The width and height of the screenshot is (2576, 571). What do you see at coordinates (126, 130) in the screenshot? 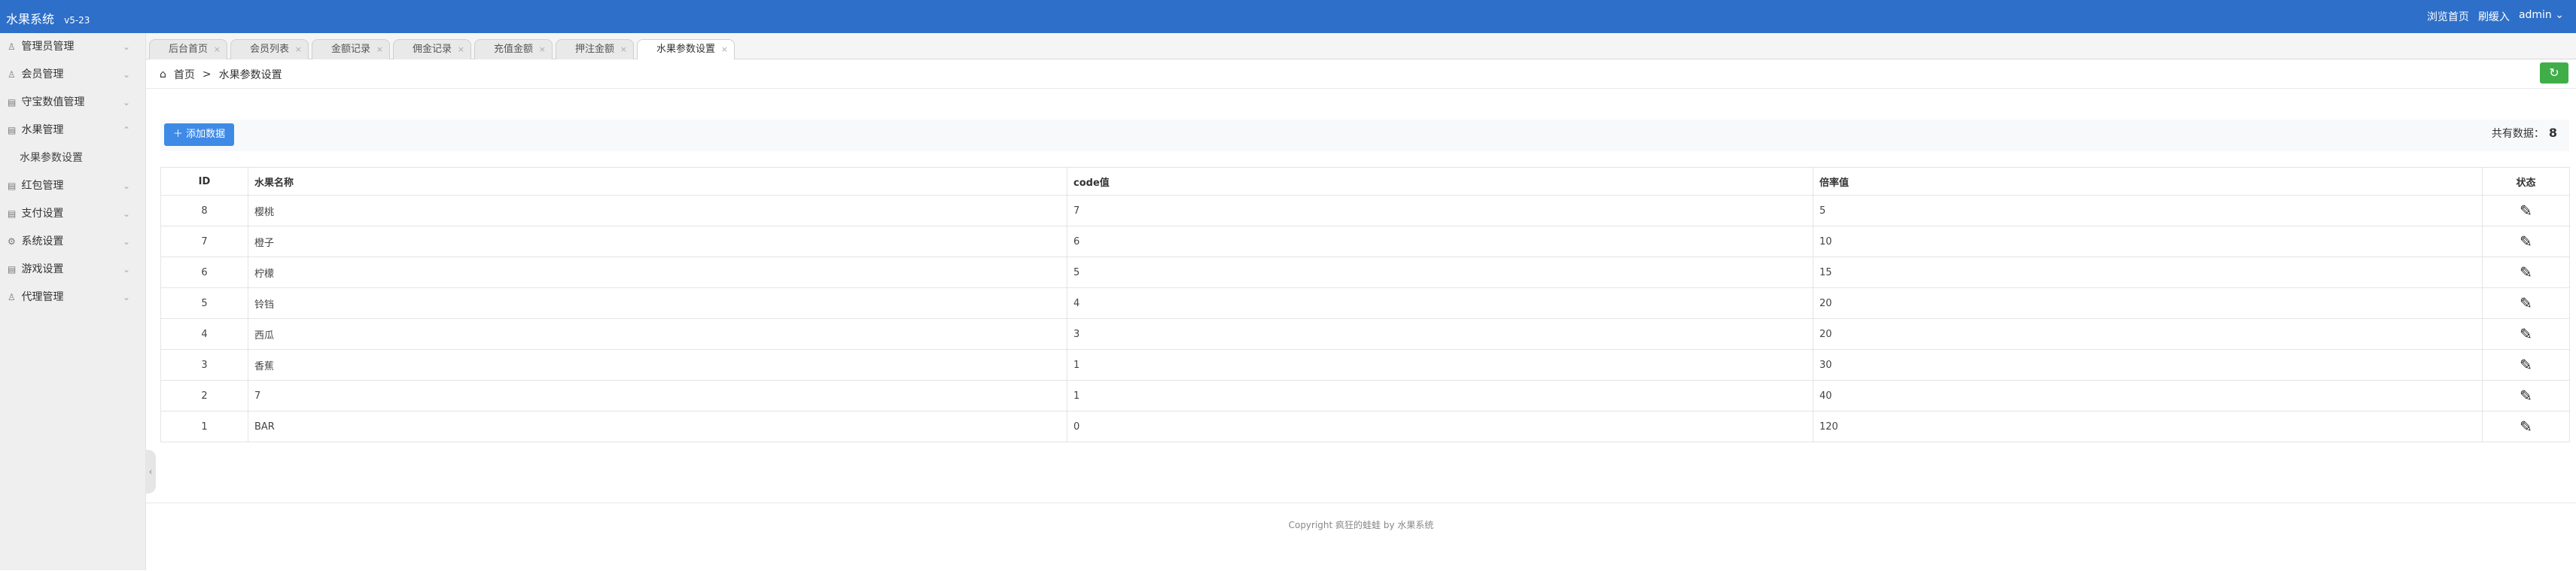
I see `chevron-up-icon: ⌃` at bounding box center [126, 130].